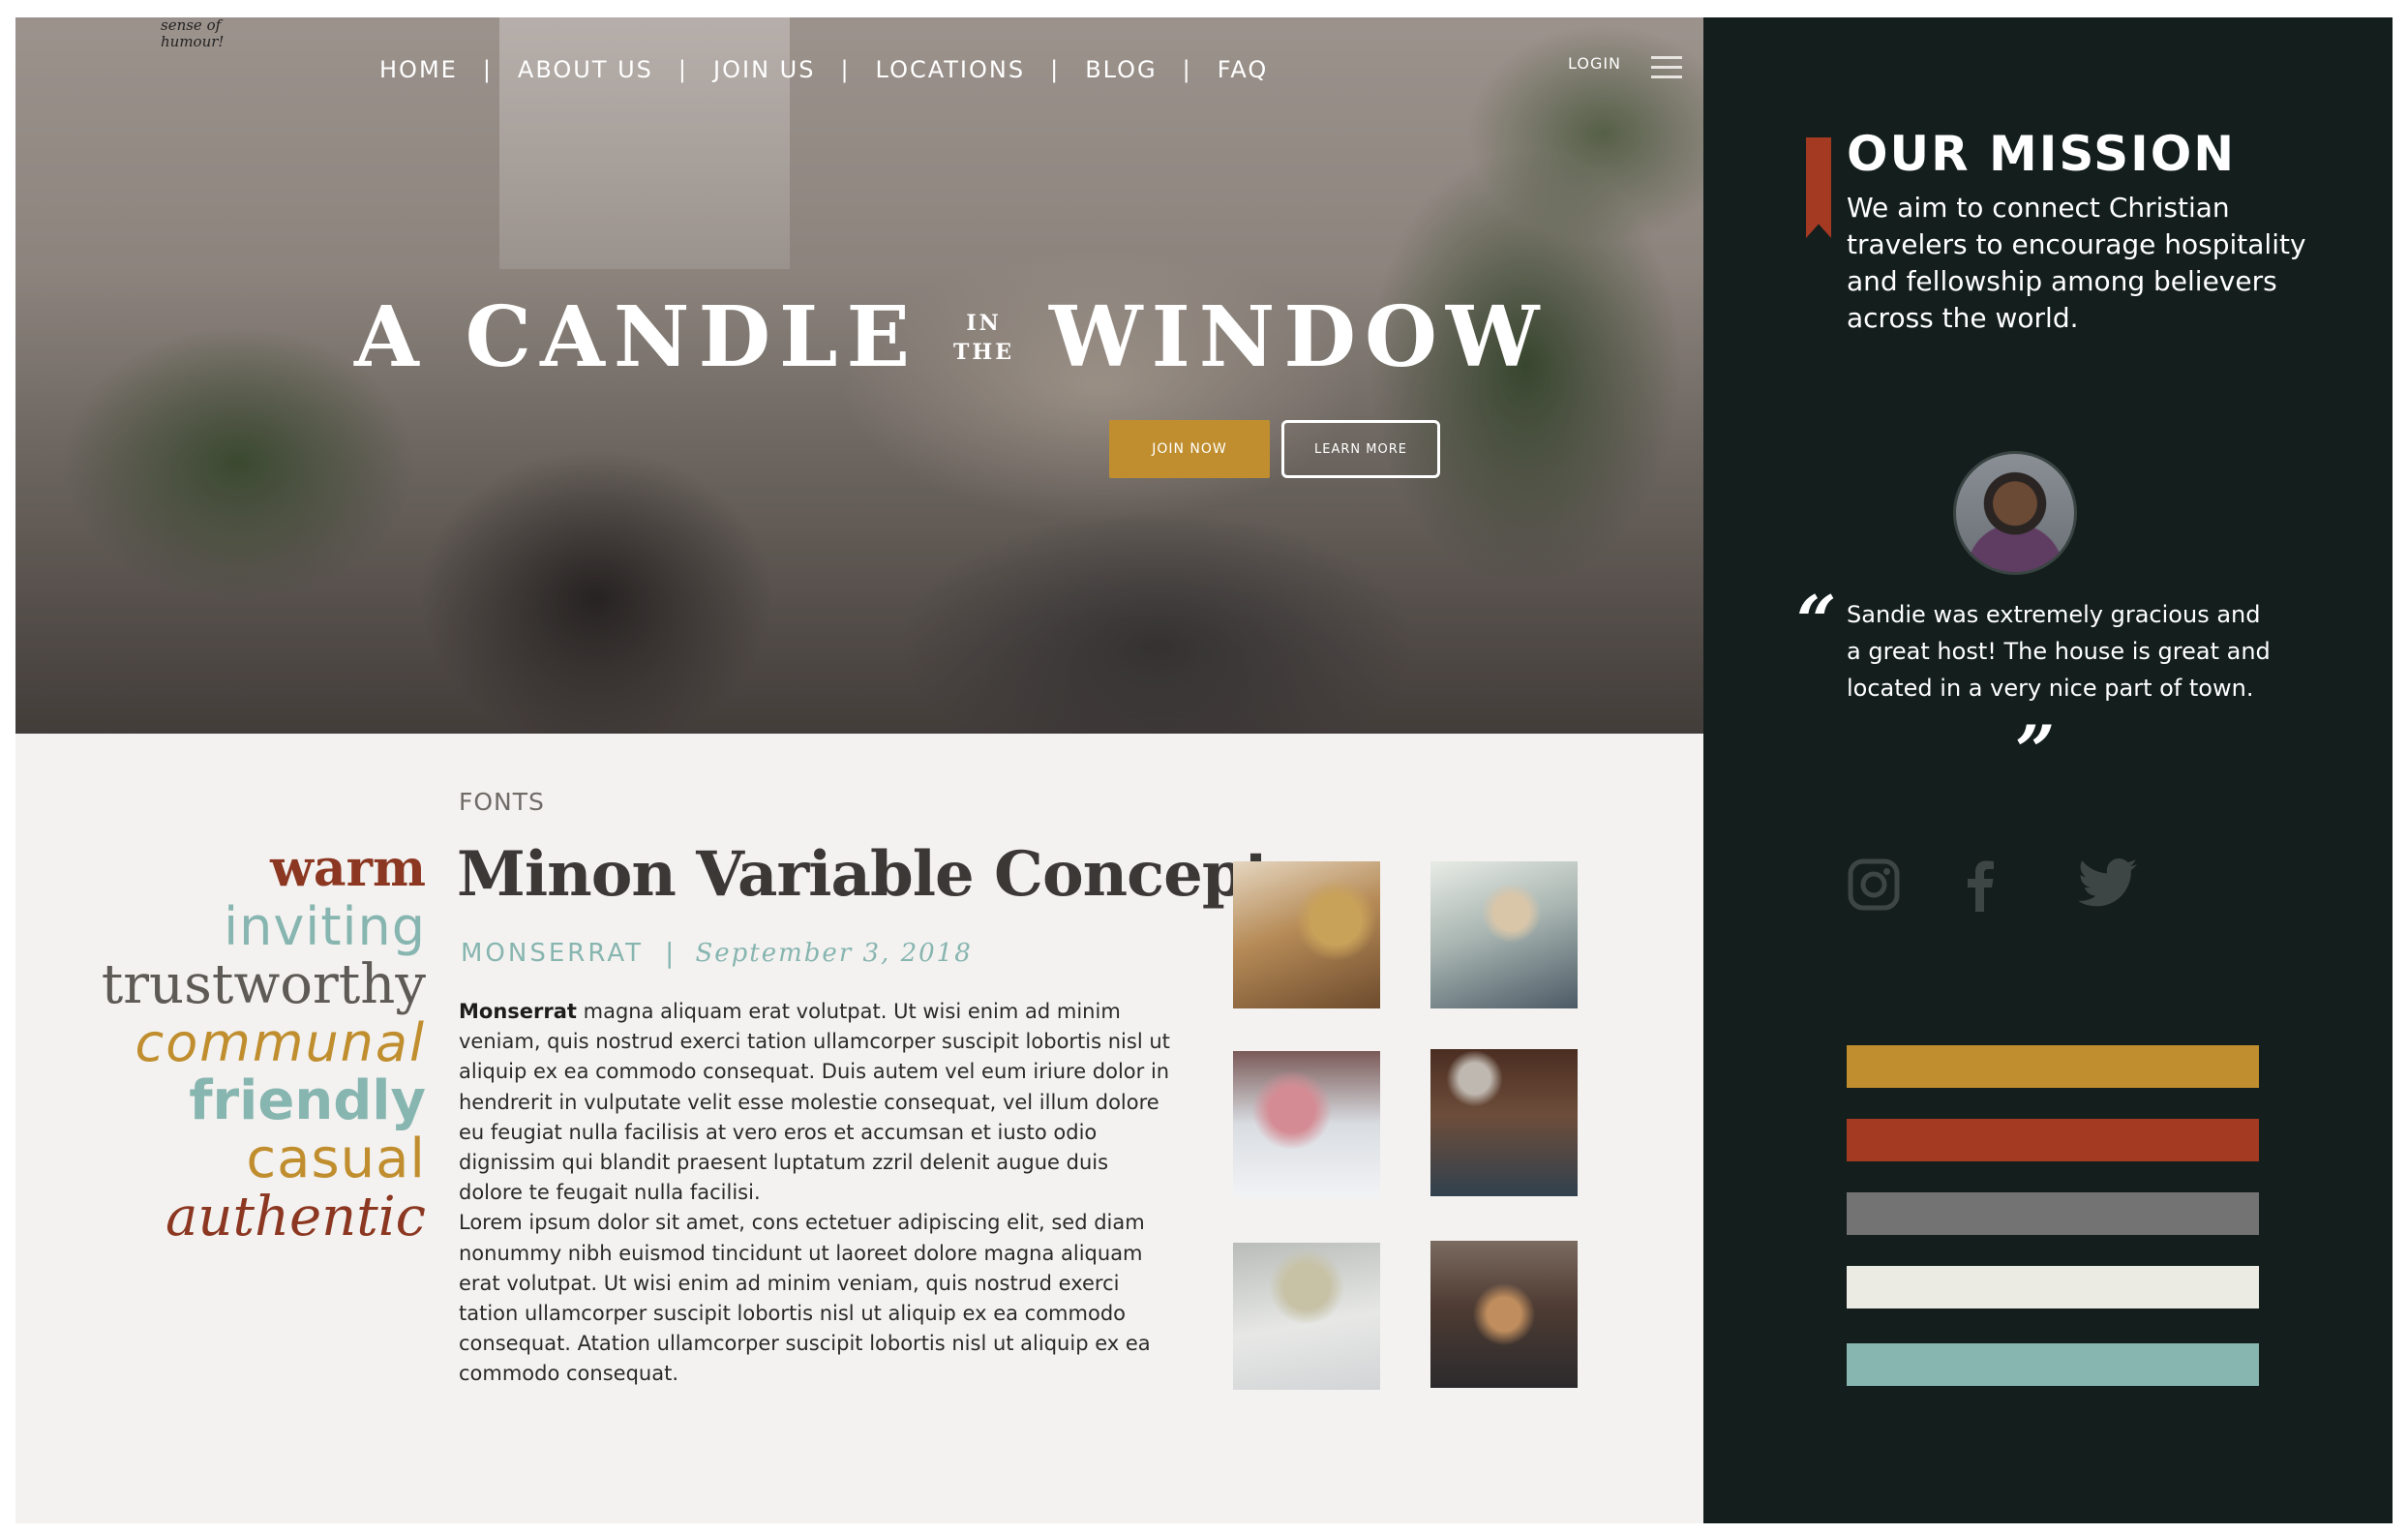  Describe the element at coordinates (1504, 934) in the screenshot. I see `photo-woman-on-couch` at that location.